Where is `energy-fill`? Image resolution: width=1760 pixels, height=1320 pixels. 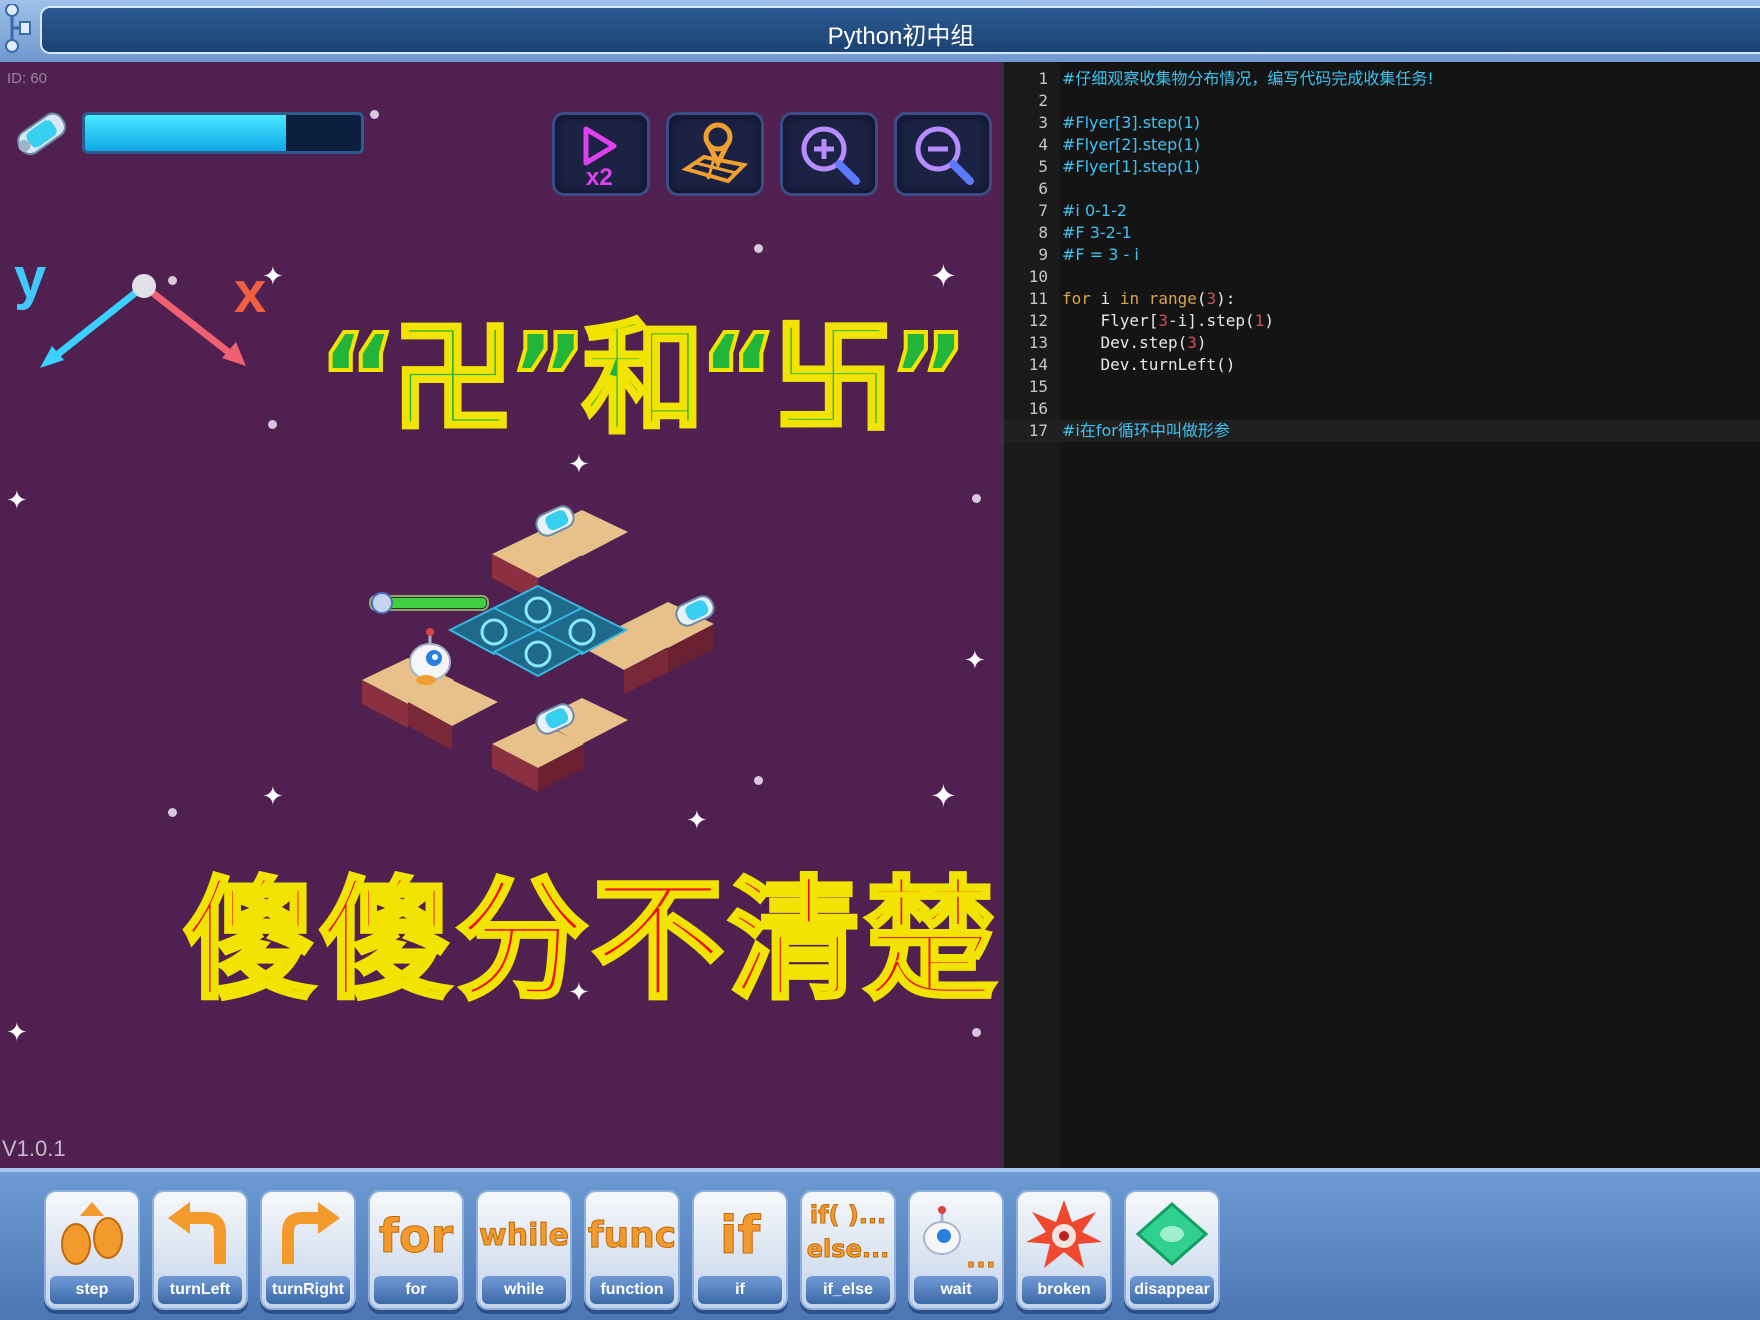 energy-fill is located at coordinates (186, 133).